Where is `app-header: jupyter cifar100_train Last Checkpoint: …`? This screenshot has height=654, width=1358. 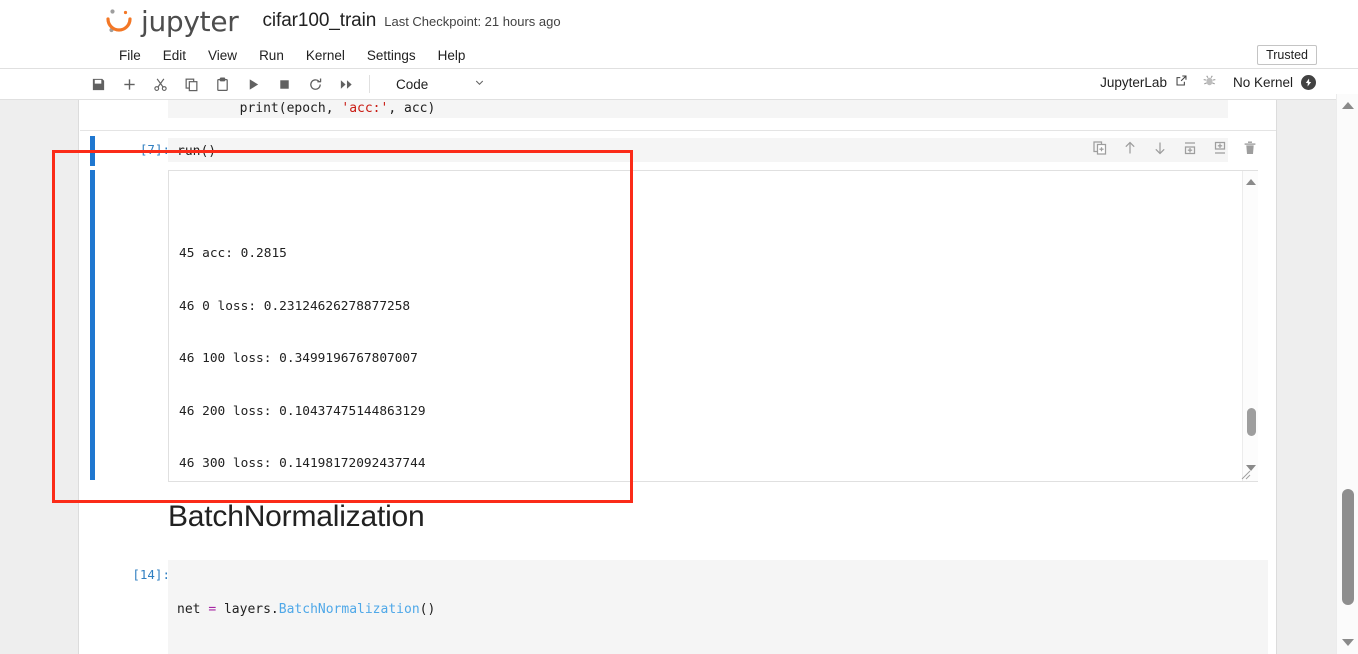
app-header: jupyter cifar100_train Last Checkpoint: … is located at coordinates (679, 21).